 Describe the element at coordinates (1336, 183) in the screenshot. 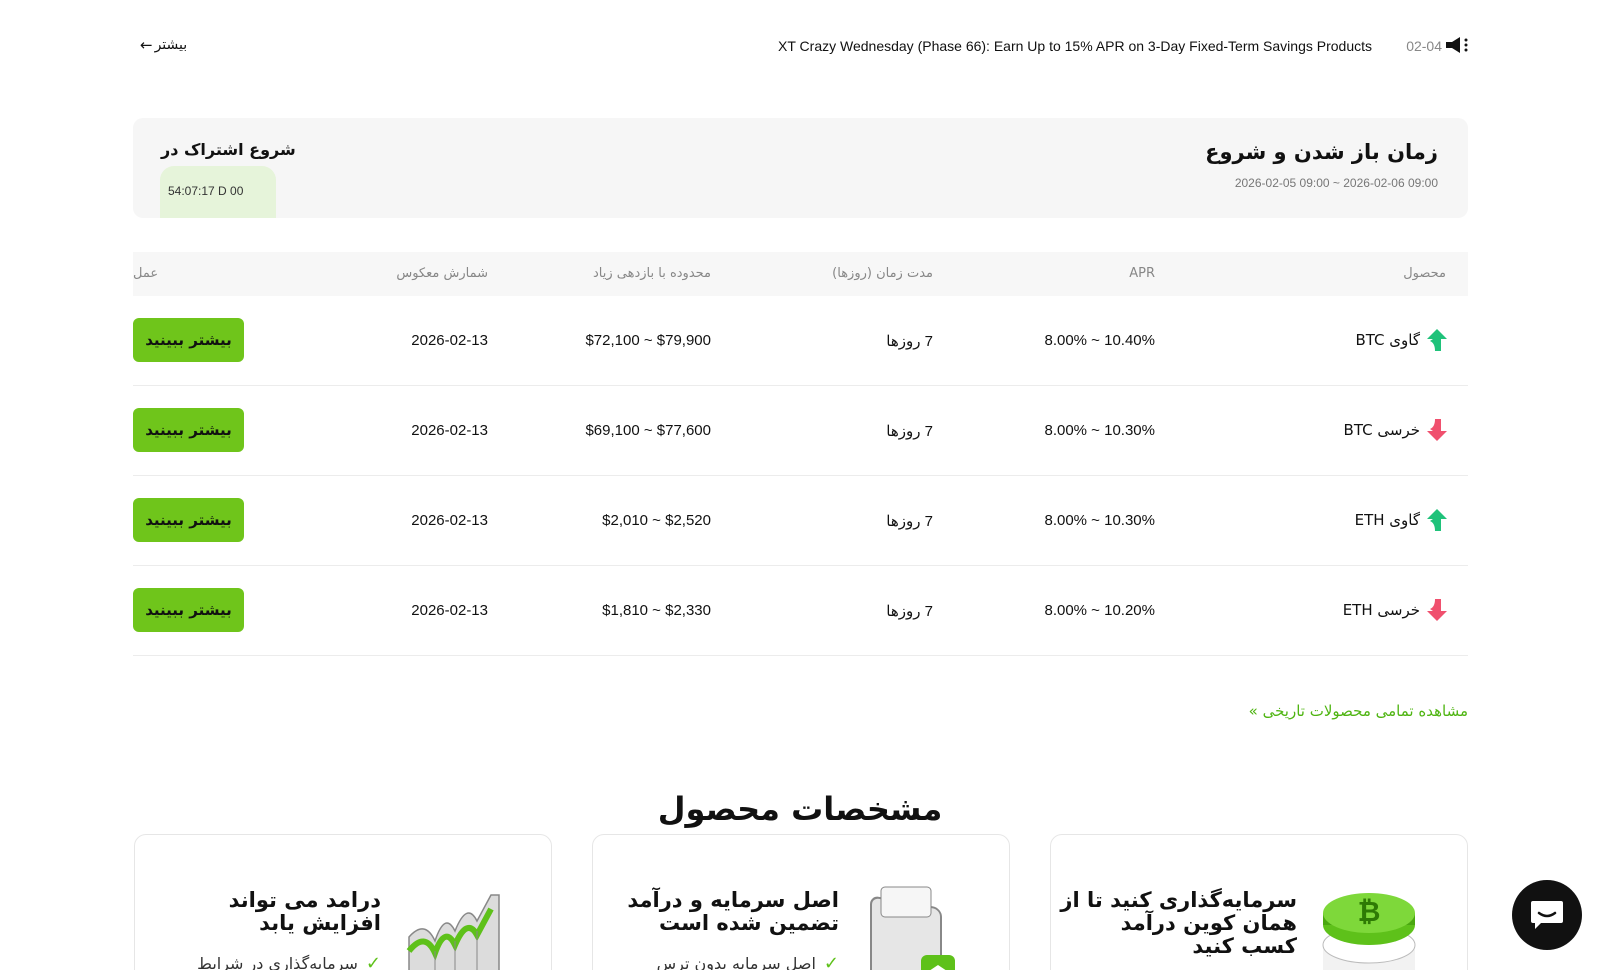

I see `subscription-range: 2026-02-05 09:00 ~ 2026-02-06 09:00` at that location.